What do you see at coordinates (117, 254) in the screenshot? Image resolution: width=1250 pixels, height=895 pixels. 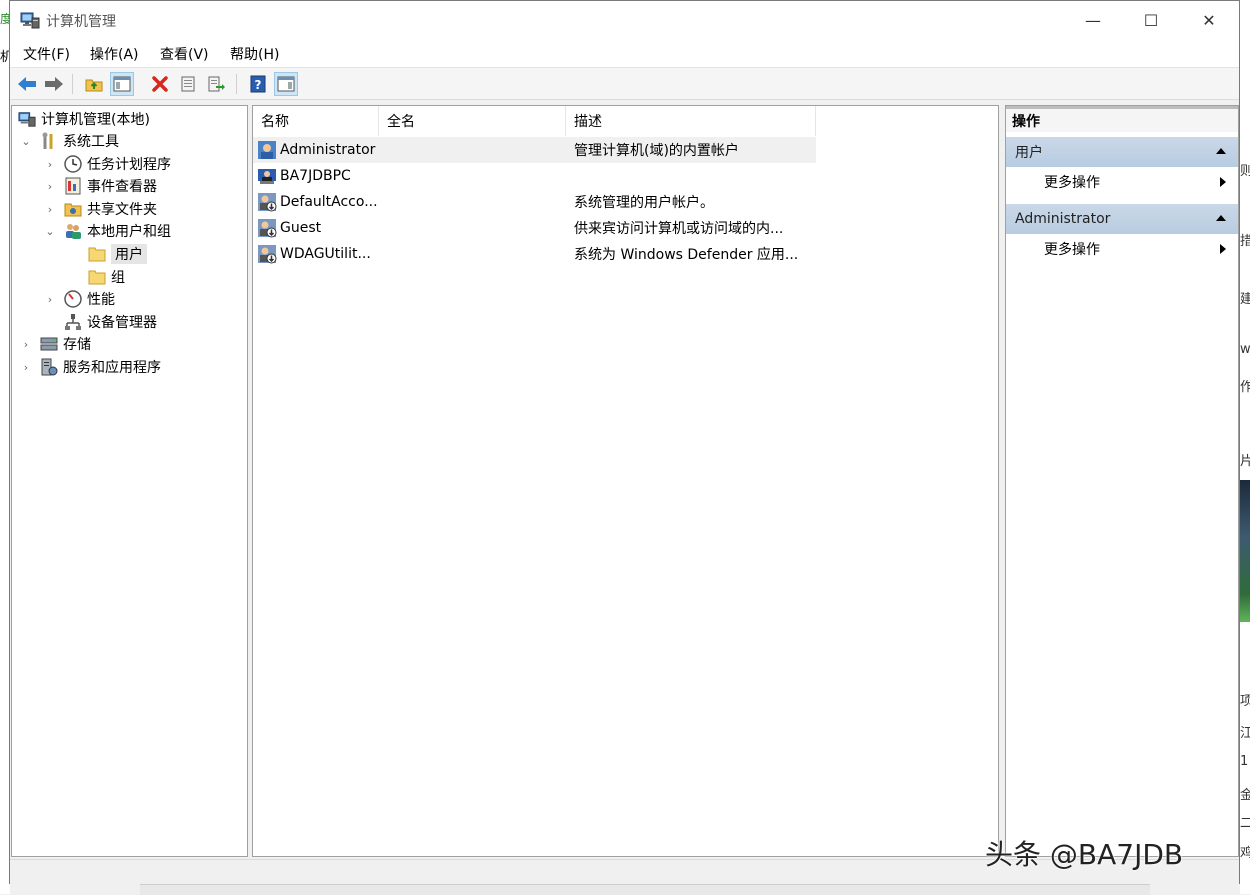 I see `tree-node-users: 用户` at bounding box center [117, 254].